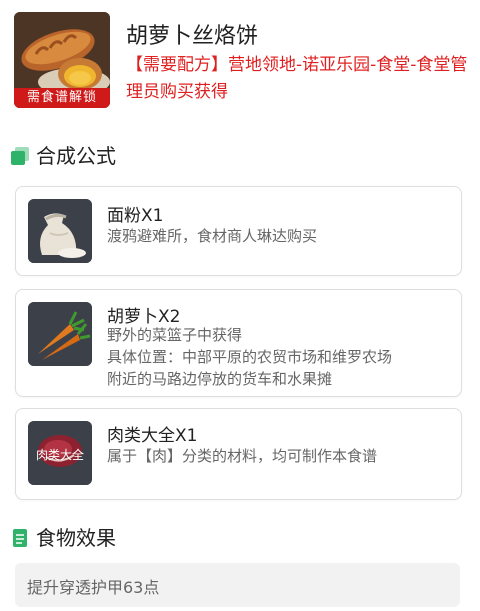 Image resolution: width=480 pixels, height=611 pixels. Describe the element at coordinates (62, 98) in the screenshot. I see `unlock-badge: 需食谱解锁` at that location.